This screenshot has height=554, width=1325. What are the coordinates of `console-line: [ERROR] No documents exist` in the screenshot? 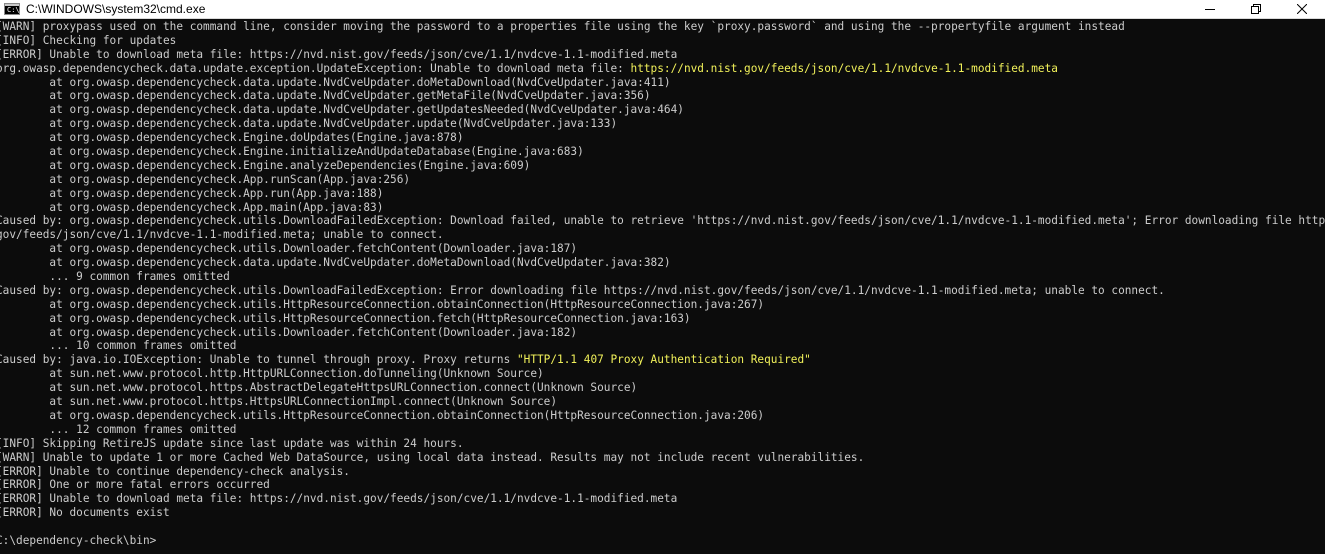 It's located at (662, 513).